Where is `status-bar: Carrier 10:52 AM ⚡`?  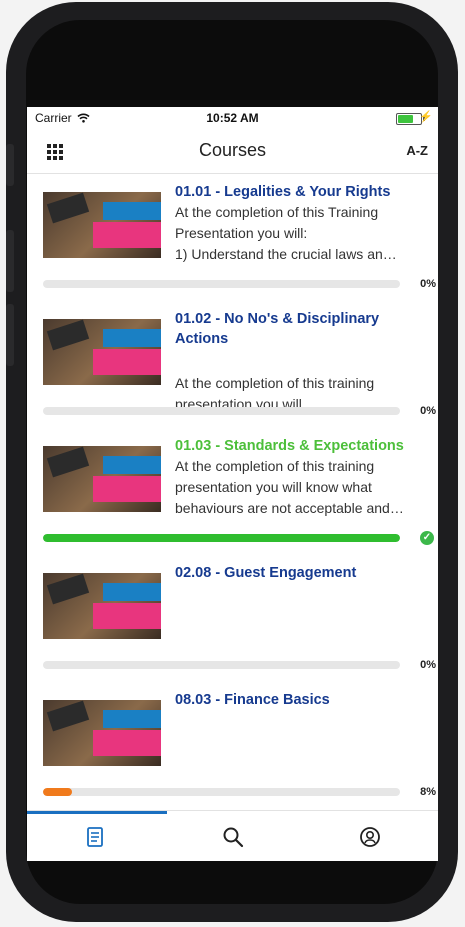 status-bar: Carrier 10:52 AM ⚡ is located at coordinates (232, 118).